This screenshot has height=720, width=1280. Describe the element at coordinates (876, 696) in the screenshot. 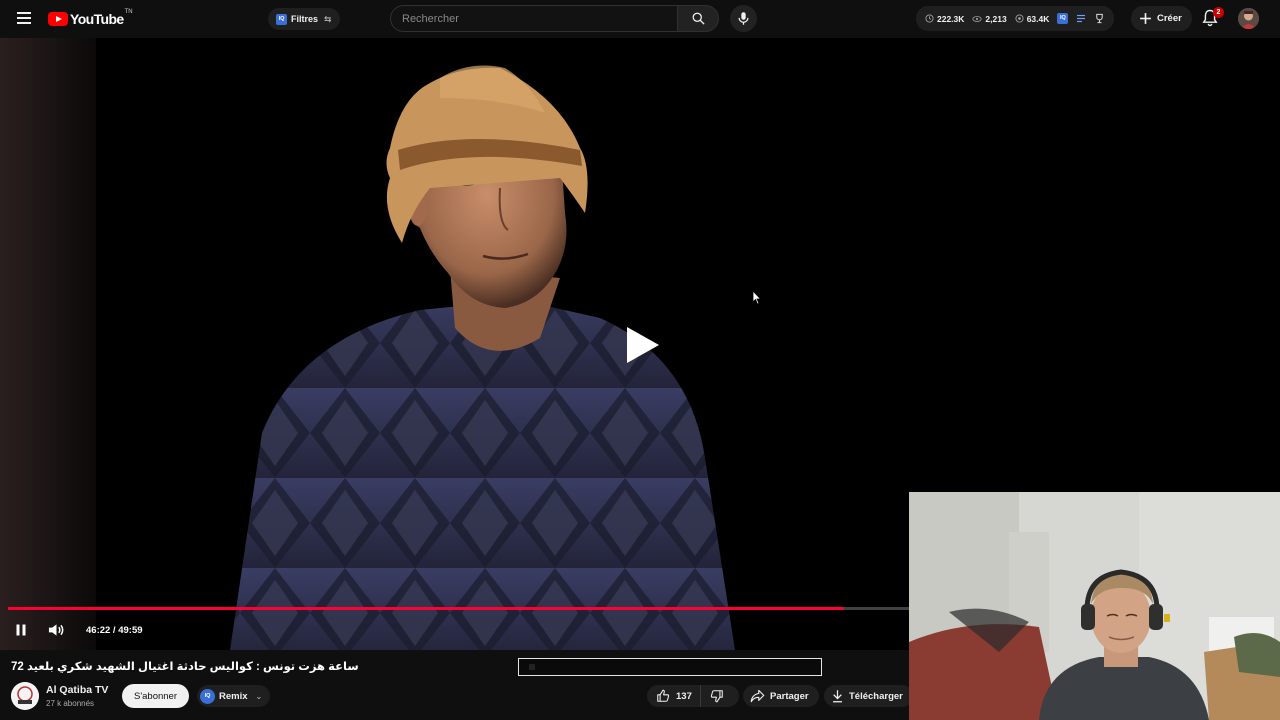

I see `download-label: Télécharger` at that location.